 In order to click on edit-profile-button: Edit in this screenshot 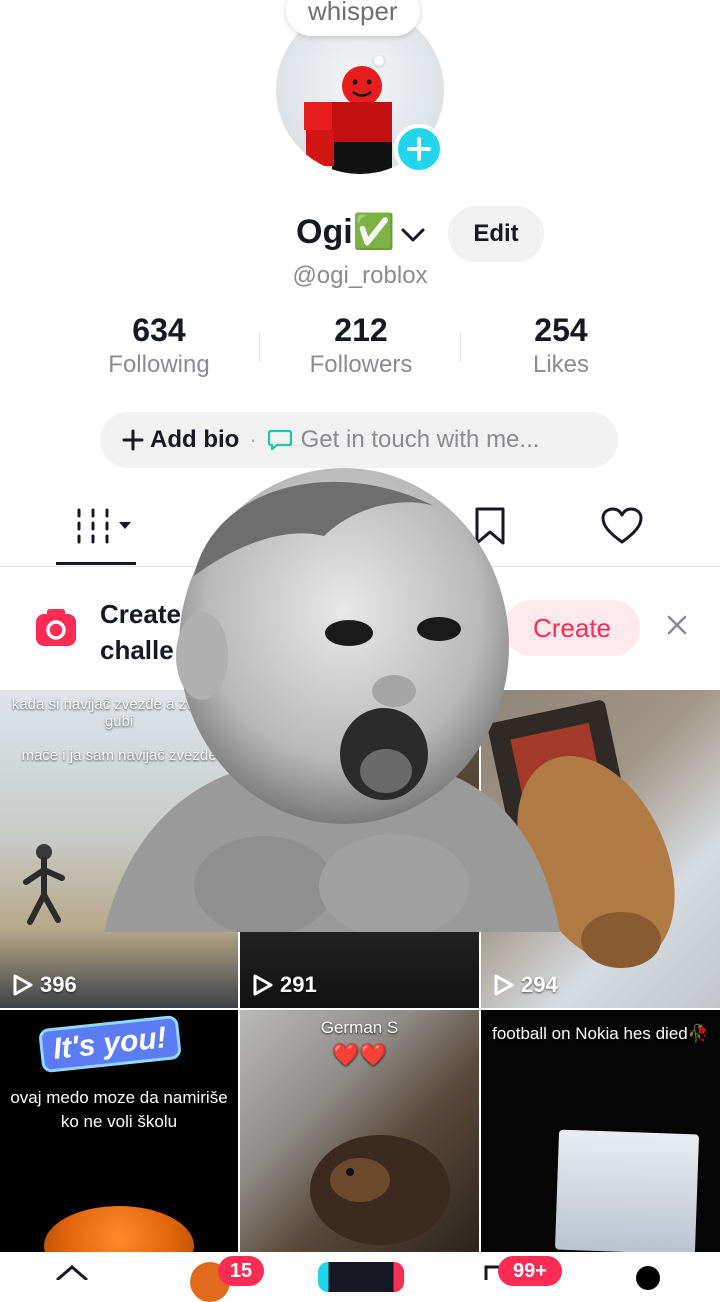, I will do `click(496, 234)`.